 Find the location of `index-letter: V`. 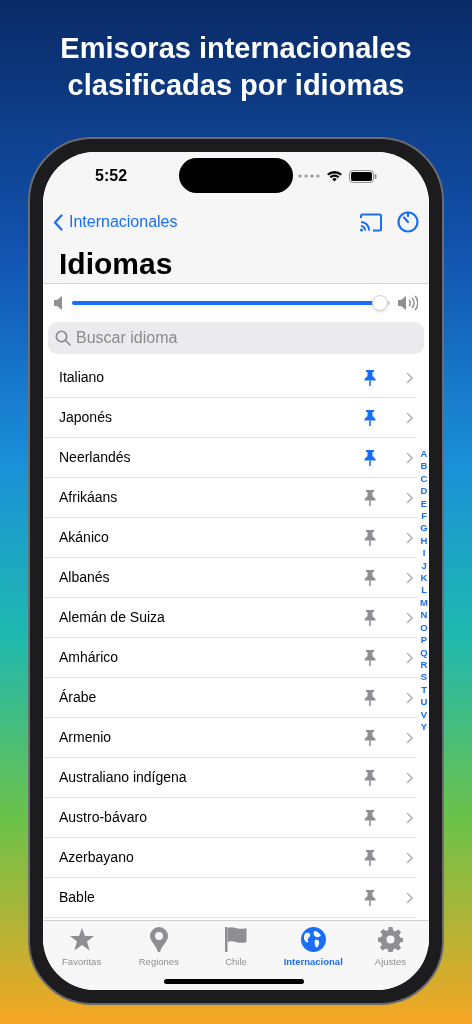

index-letter: V is located at coordinates (424, 714).